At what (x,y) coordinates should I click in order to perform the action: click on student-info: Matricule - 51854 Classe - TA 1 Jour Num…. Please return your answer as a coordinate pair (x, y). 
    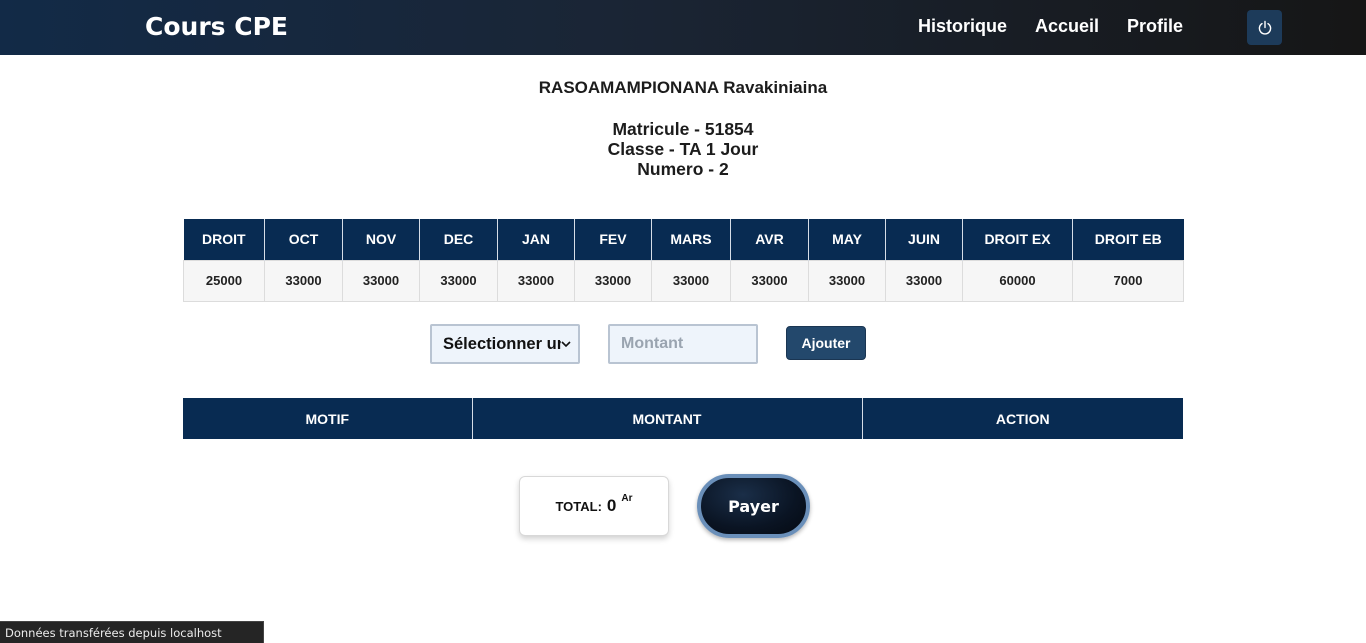
    Looking at the image, I should click on (683, 149).